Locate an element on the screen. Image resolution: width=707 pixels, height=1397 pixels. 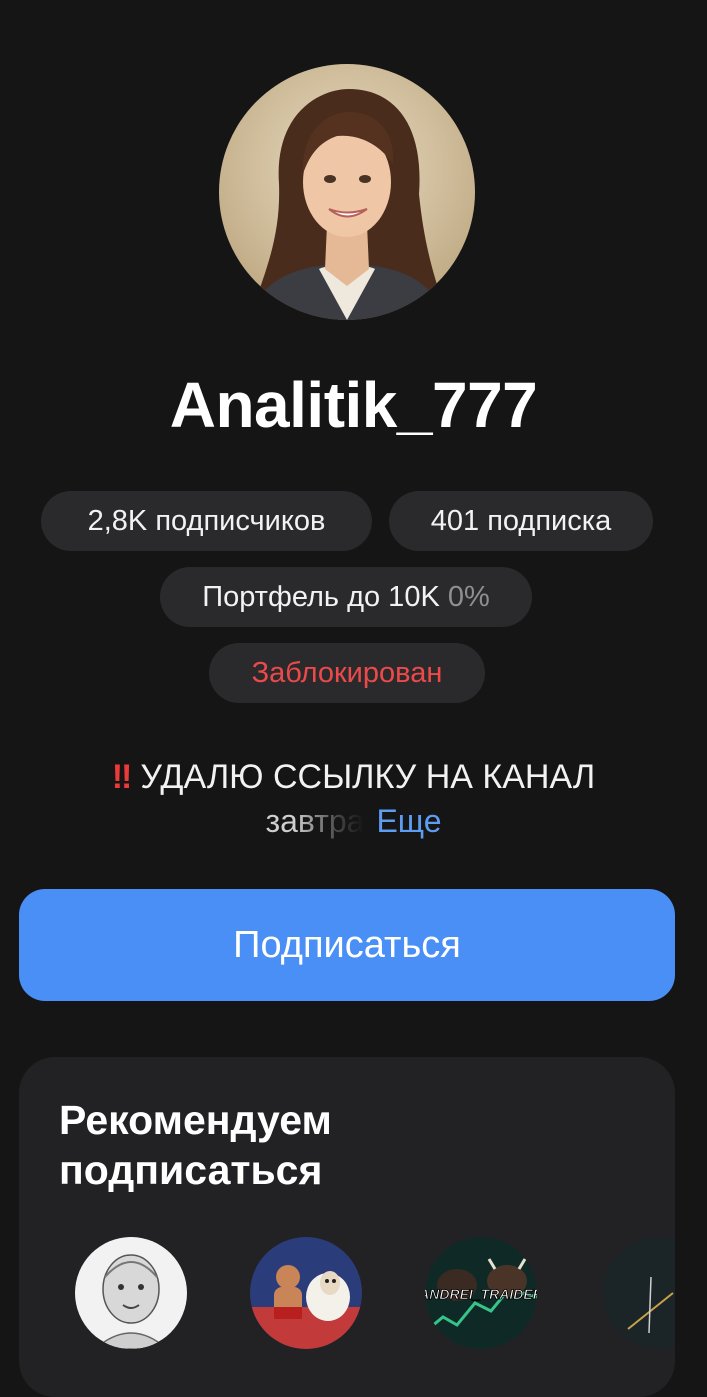
portfolio-value: 0% is located at coordinates (468, 597).